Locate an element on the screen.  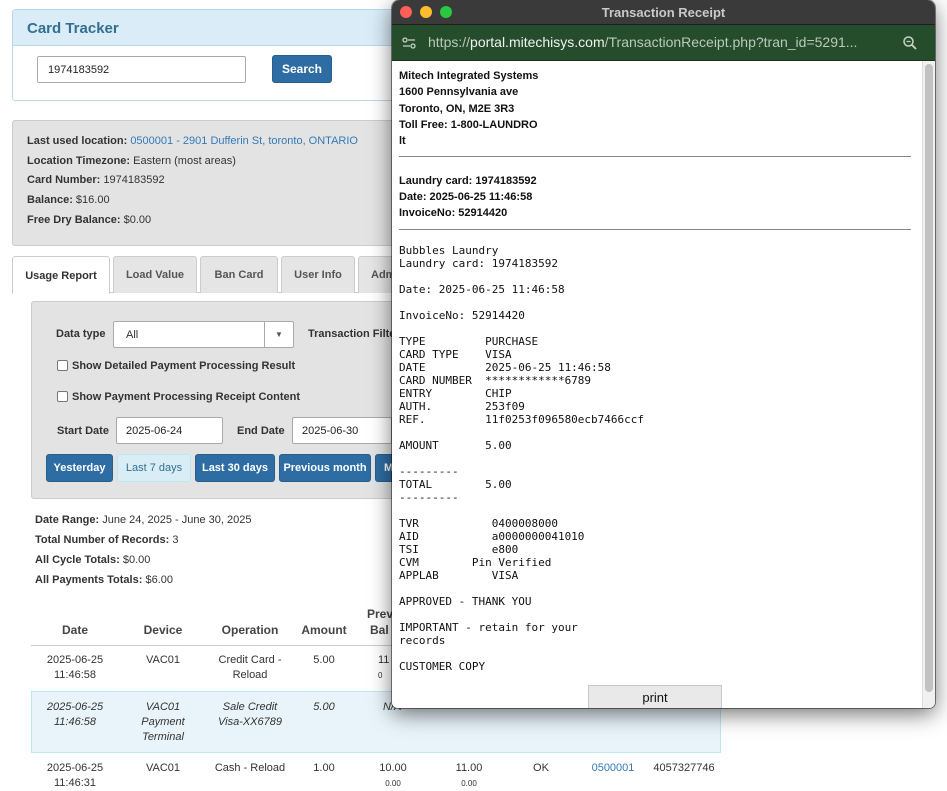
row2-date-text: 2025-06-25 is located at coordinates (75, 707).